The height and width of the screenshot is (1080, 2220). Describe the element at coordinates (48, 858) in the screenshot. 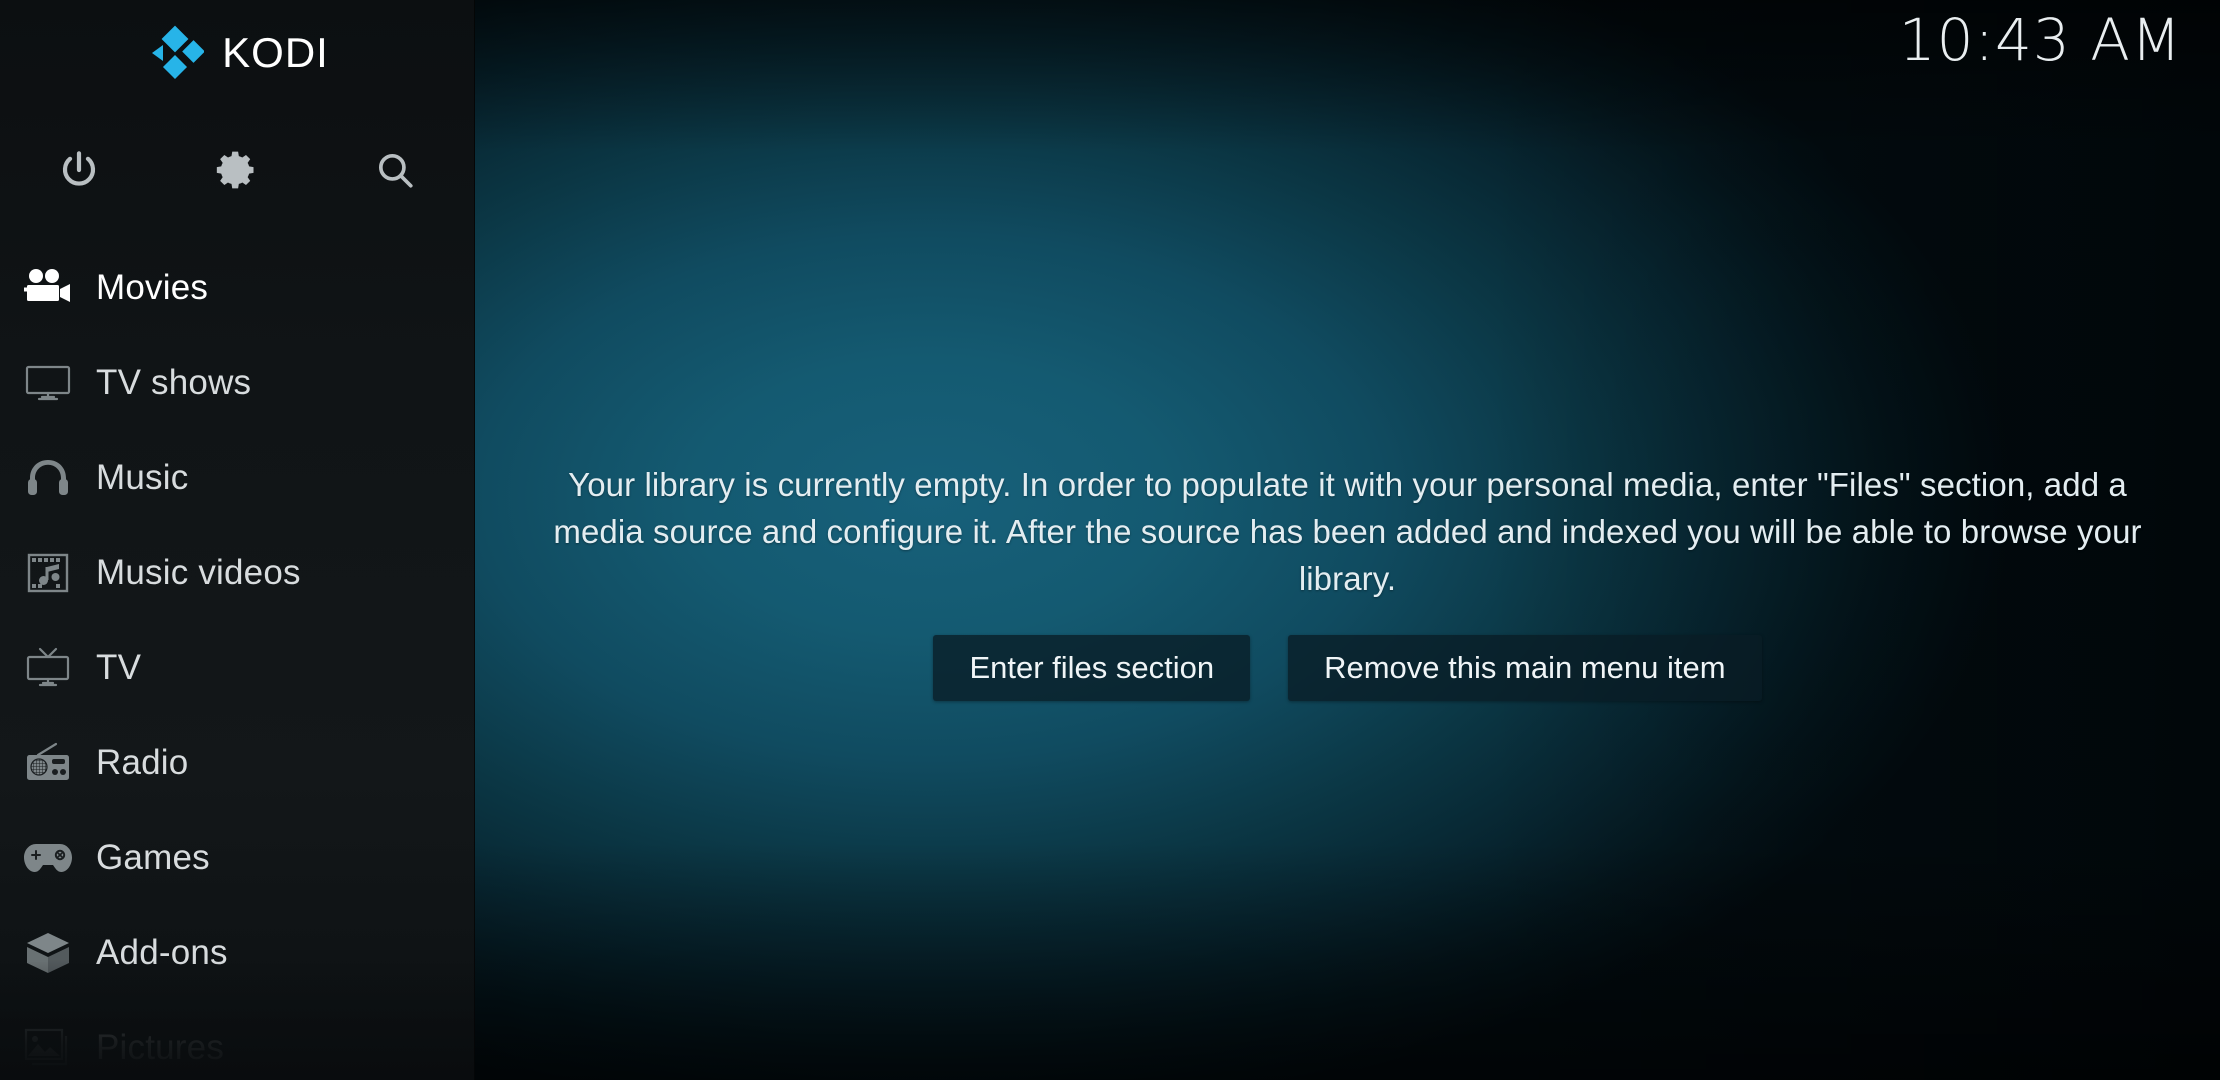

I see `gamepad-icon` at that location.